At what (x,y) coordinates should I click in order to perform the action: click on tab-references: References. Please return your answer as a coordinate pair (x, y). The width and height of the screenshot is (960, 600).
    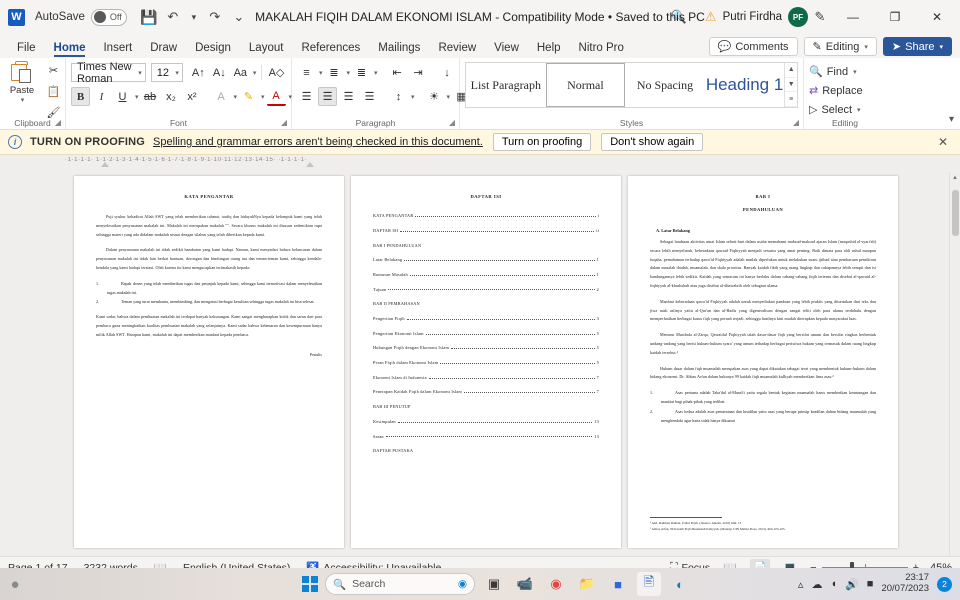
    Looking at the image, I should click on (330, 48).